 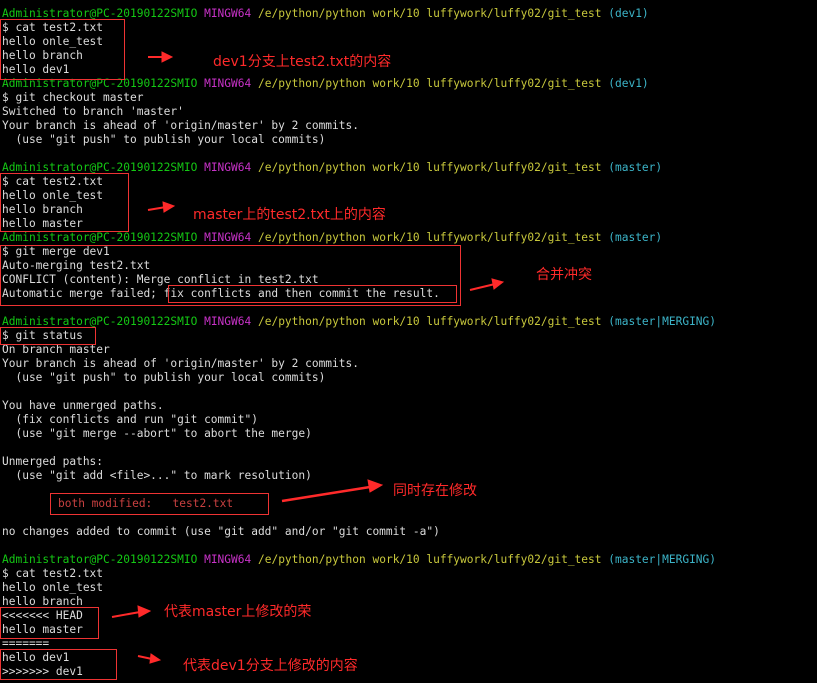 What do you see at coordinates (564, 275) in the screenshot?
I see `annotation-merge-conflict: 合并冲突` at bounding box center [564, 275].